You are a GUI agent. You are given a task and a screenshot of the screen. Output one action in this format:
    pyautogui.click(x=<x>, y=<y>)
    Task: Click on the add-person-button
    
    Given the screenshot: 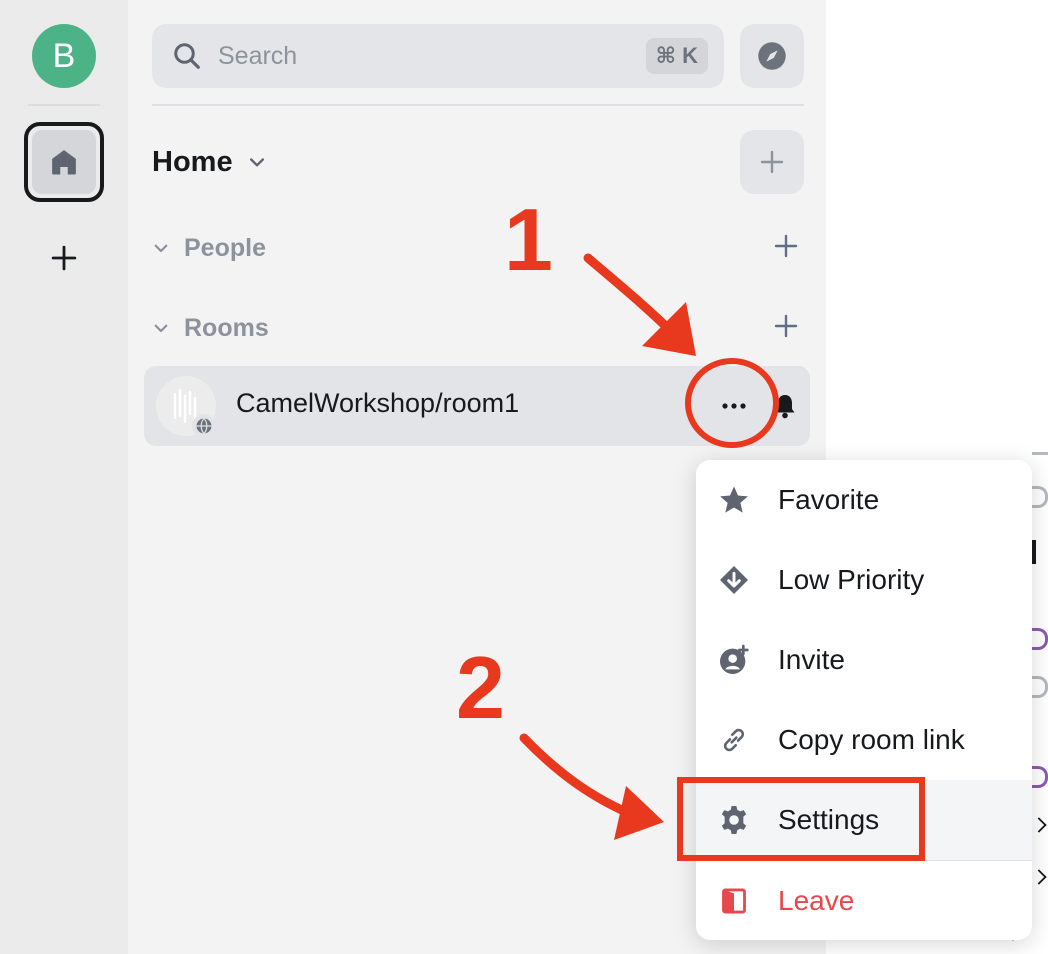 What is the action you would take?
    pyautogui.click(x=786, y=246)
    